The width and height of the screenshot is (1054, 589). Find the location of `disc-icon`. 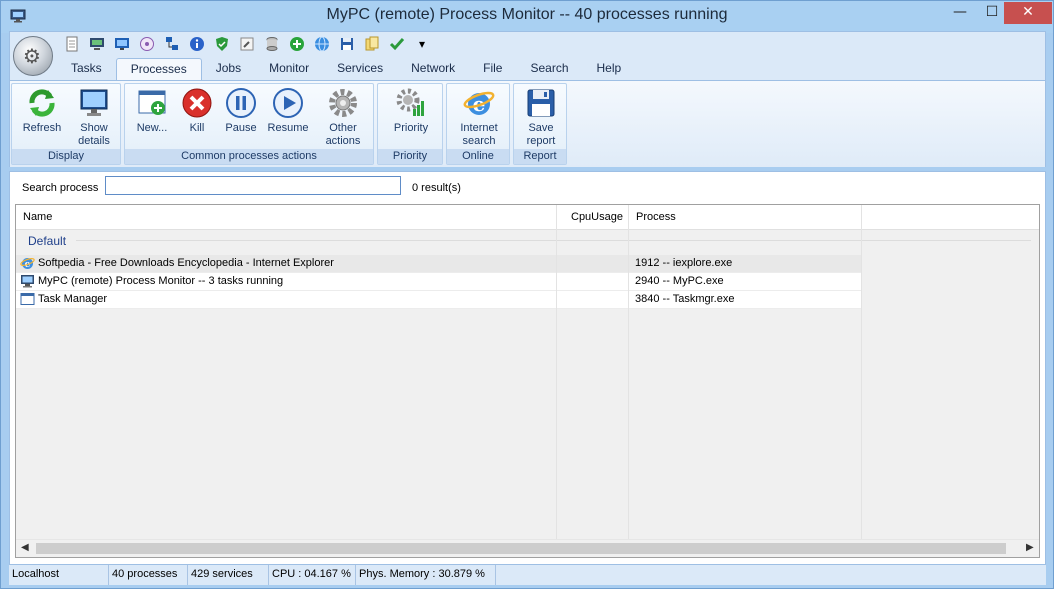

disc-icon is located at coordinates (147, 44).